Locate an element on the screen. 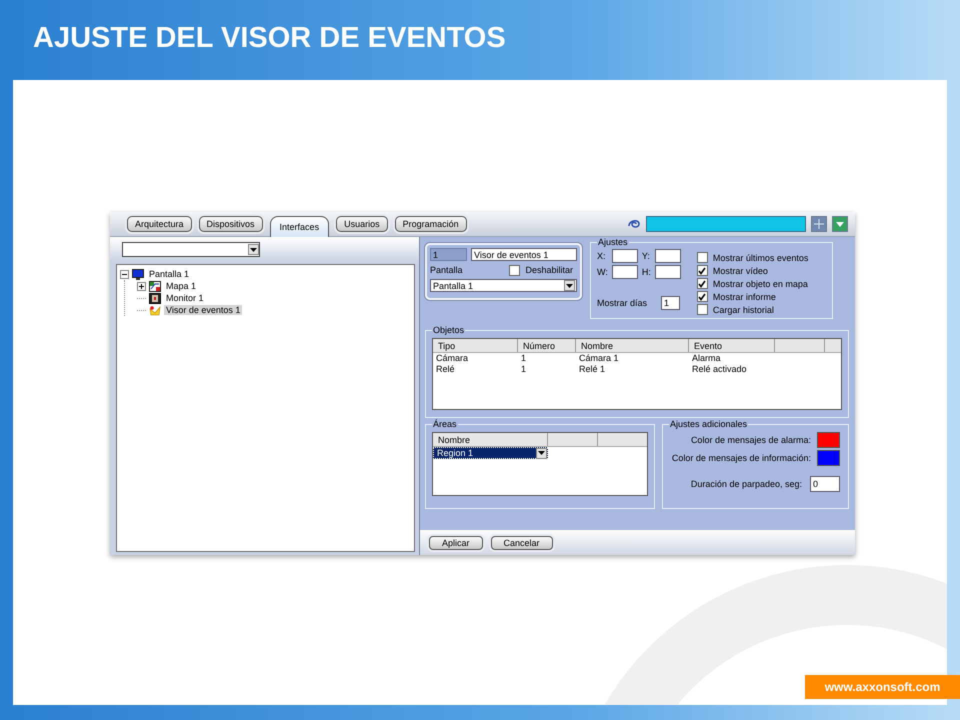 The image size is (960, 720). checkbox-label: Mostrar objeto en mapa is located at coordinates (760, 283).